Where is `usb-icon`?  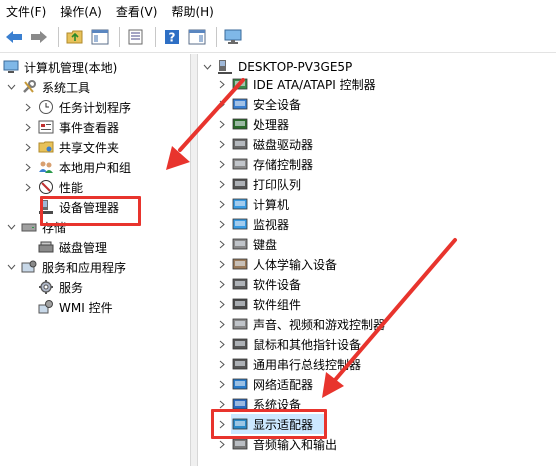 usb-icon is located at coordinates (240, 364).